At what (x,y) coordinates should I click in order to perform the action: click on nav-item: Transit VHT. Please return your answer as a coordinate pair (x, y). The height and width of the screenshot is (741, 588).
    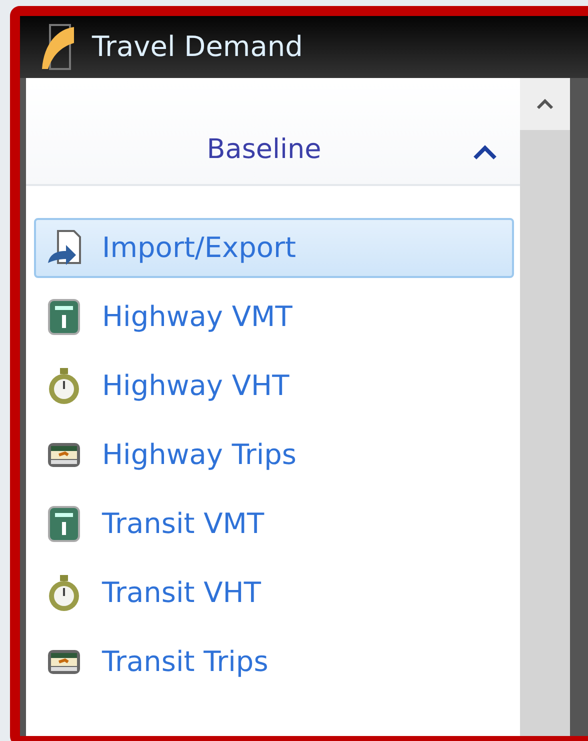
    Looking at the image, I should click on (274, 593).